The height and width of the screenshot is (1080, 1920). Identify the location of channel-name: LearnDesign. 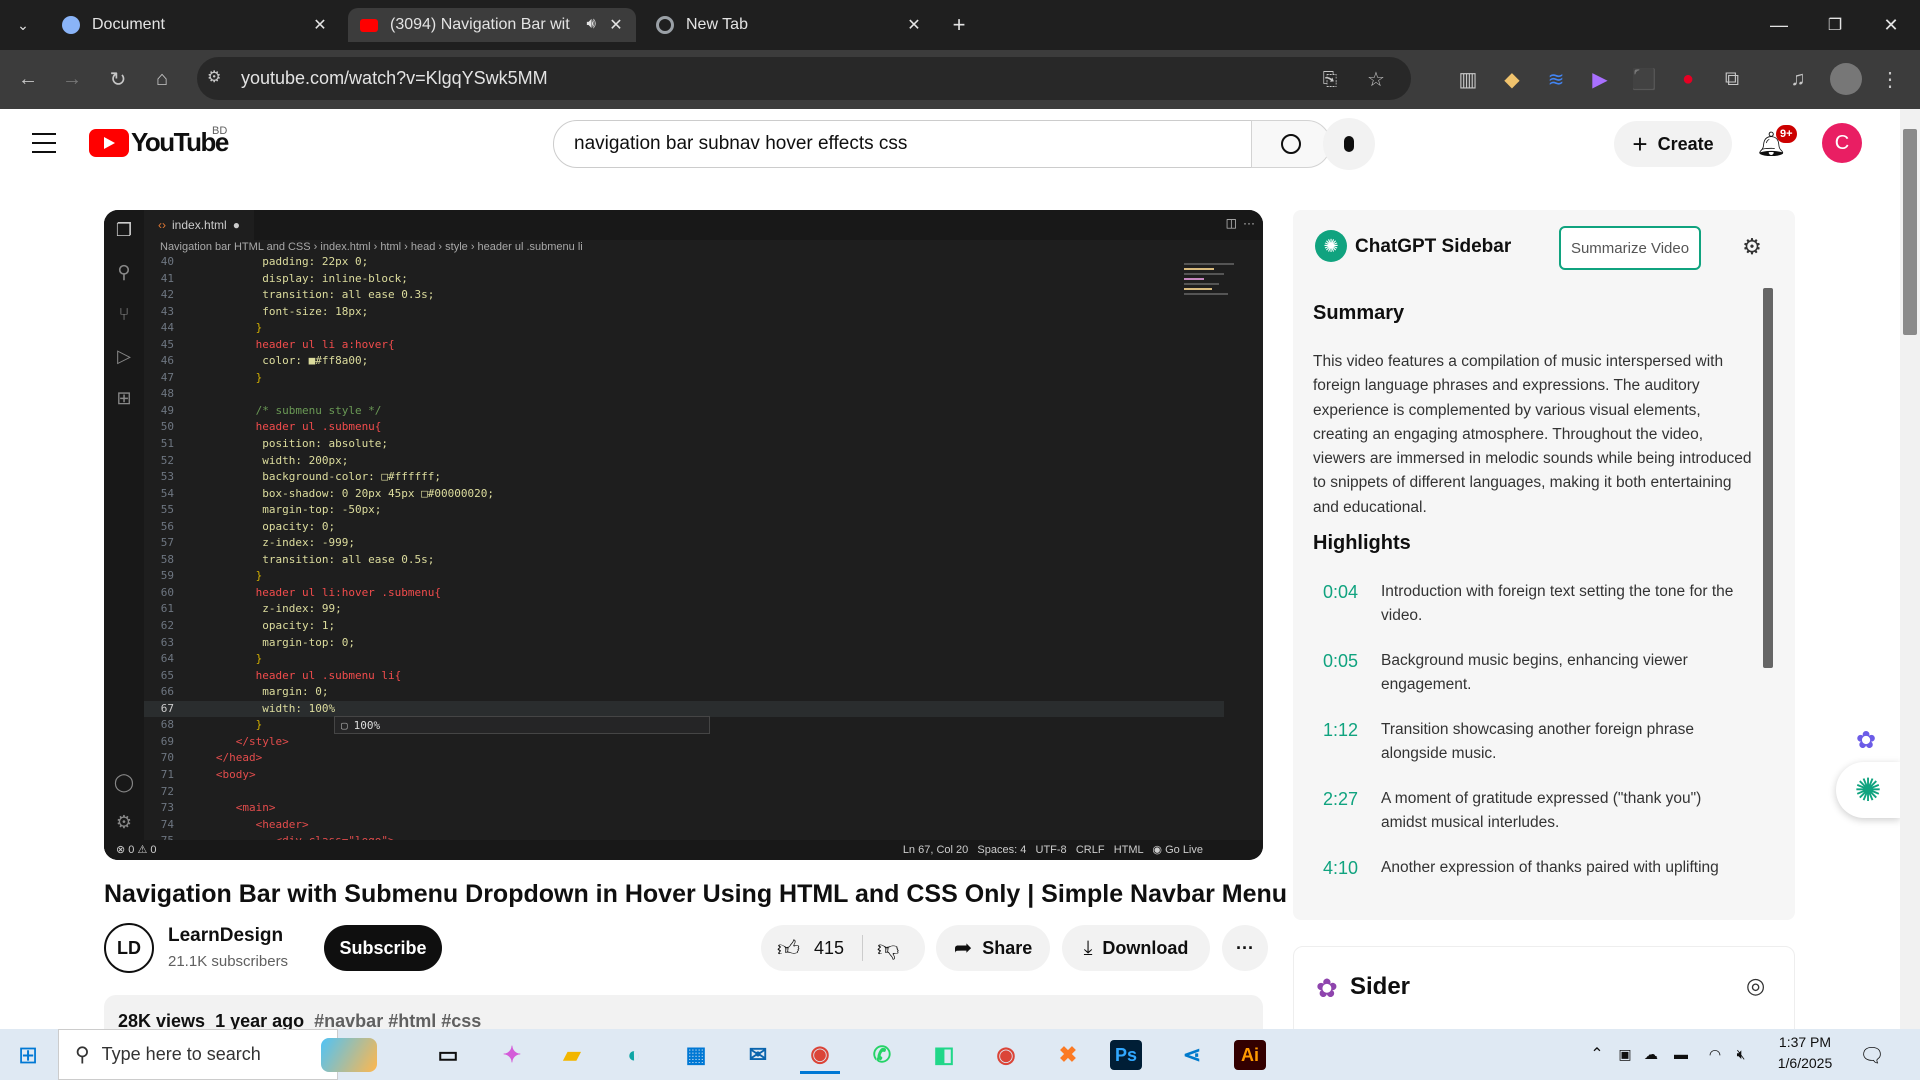
(225, 936).